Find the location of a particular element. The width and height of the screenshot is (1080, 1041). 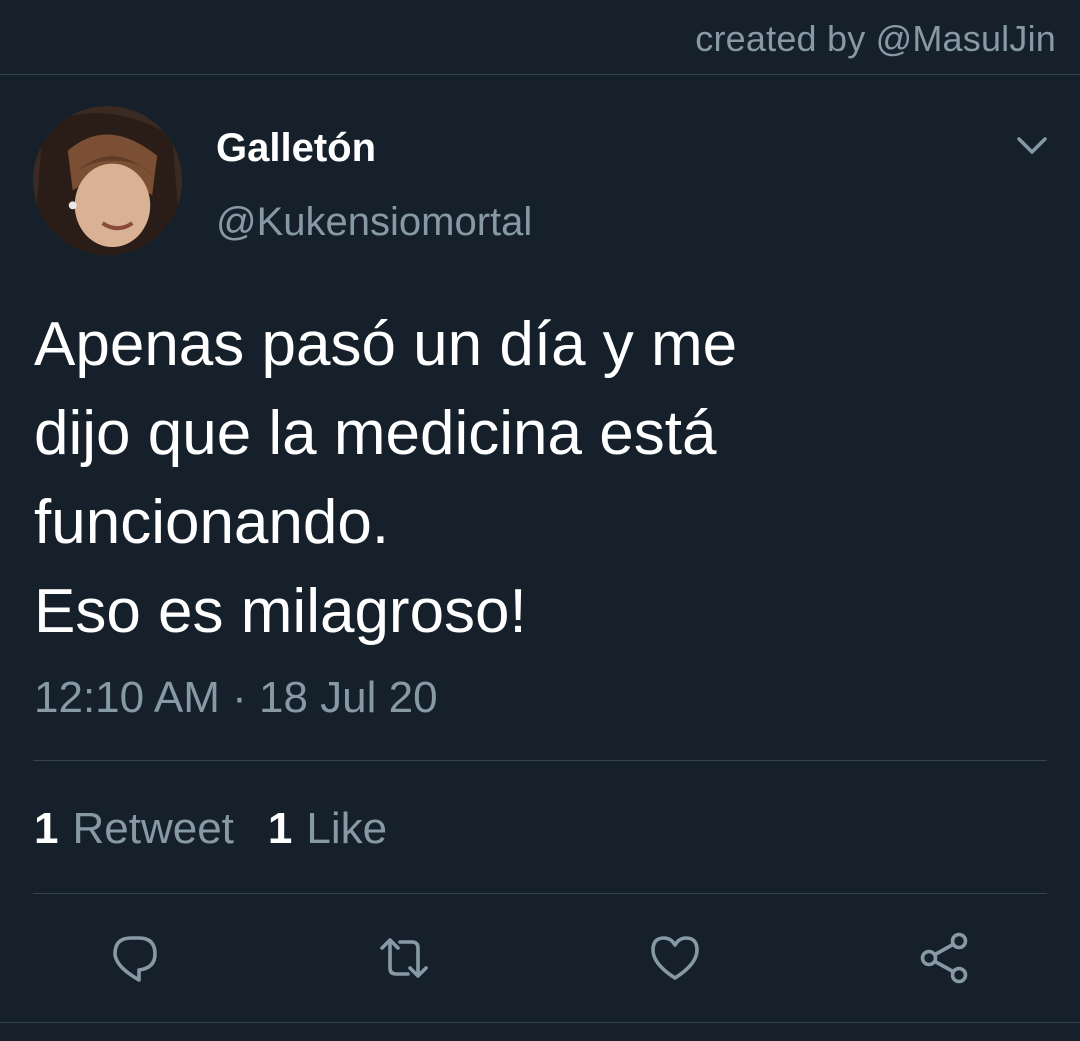

retweets-count: 1 is located at coordinates (46, 828).